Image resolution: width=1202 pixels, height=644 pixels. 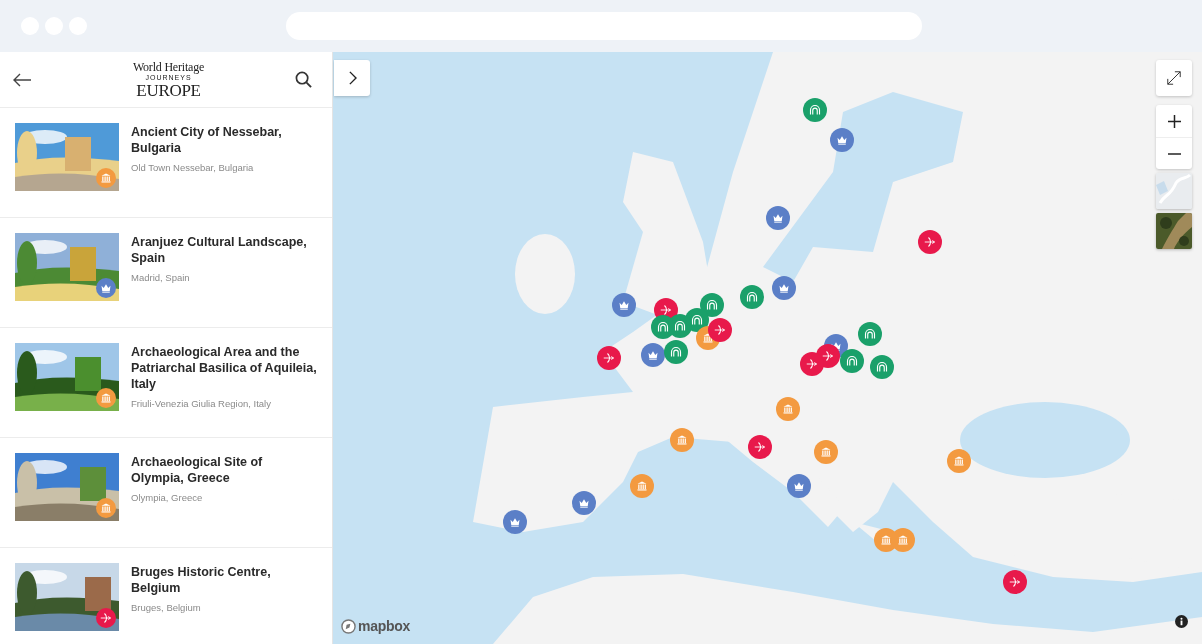 What do you see at coordinates (303, 79) in the screenshot?
I see `search-icon` at bounding box center [303, 79].